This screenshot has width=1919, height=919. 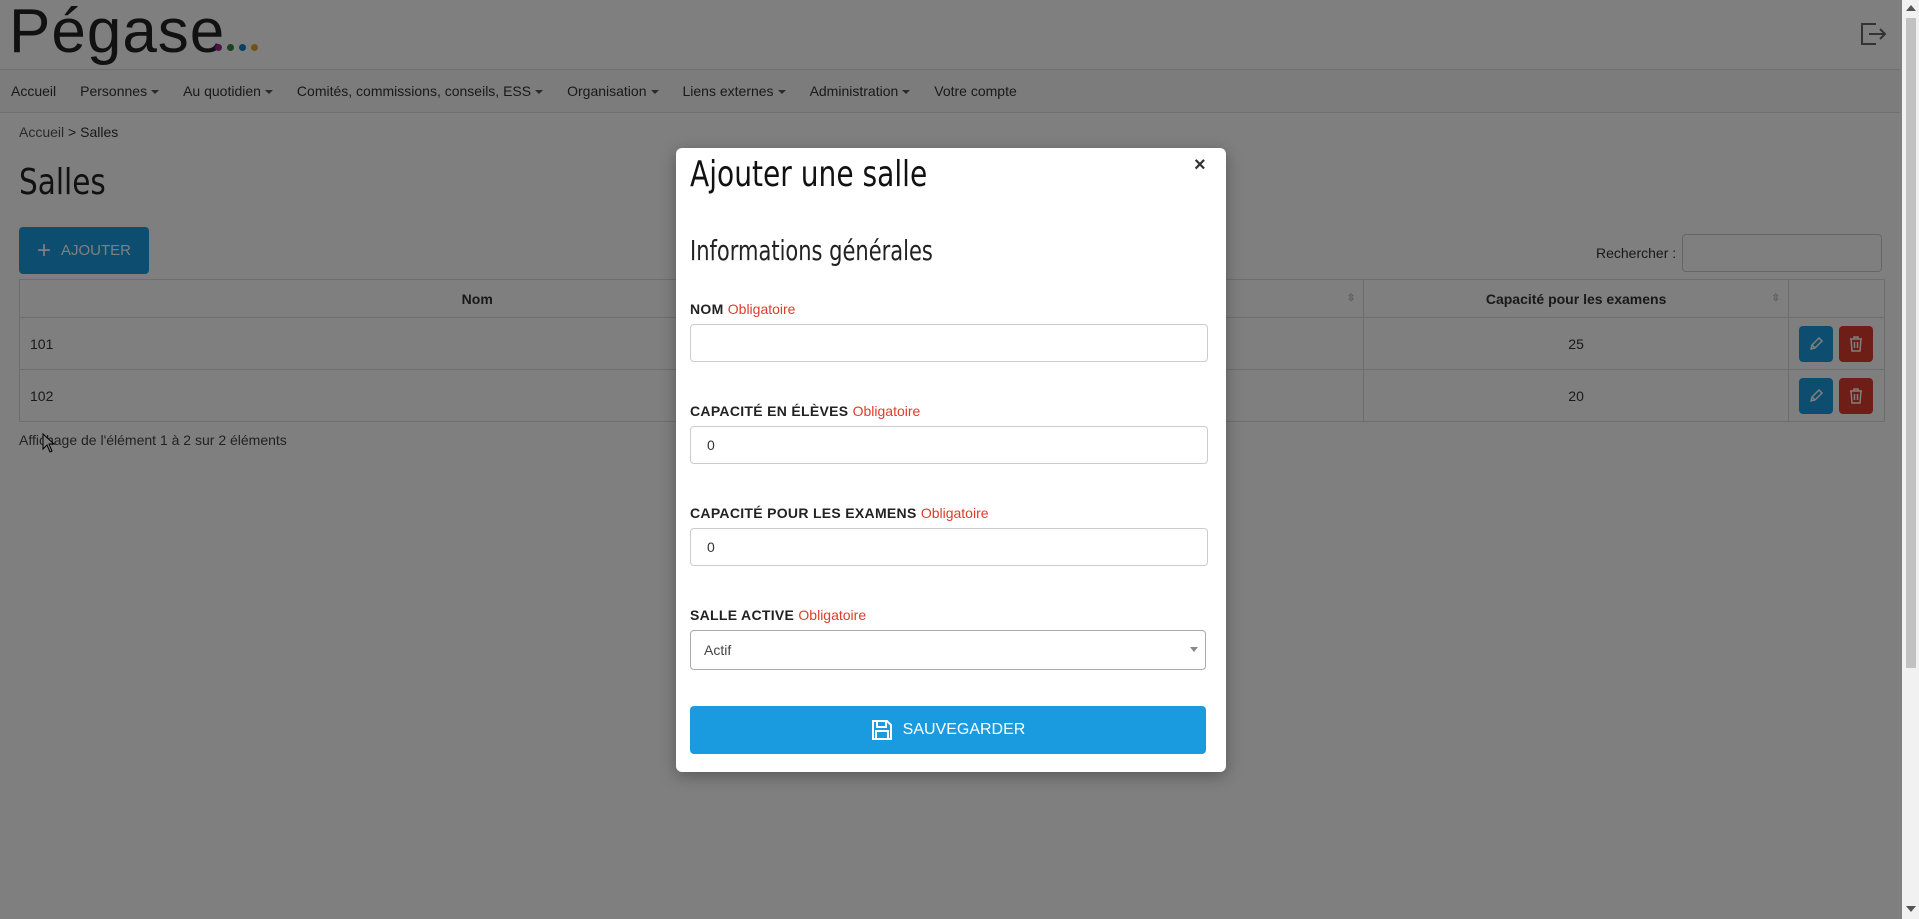 What do you see at coordinates (718, 650) in the screenshot?
I see `select-value: Actif` at bounding box center [718, 650].